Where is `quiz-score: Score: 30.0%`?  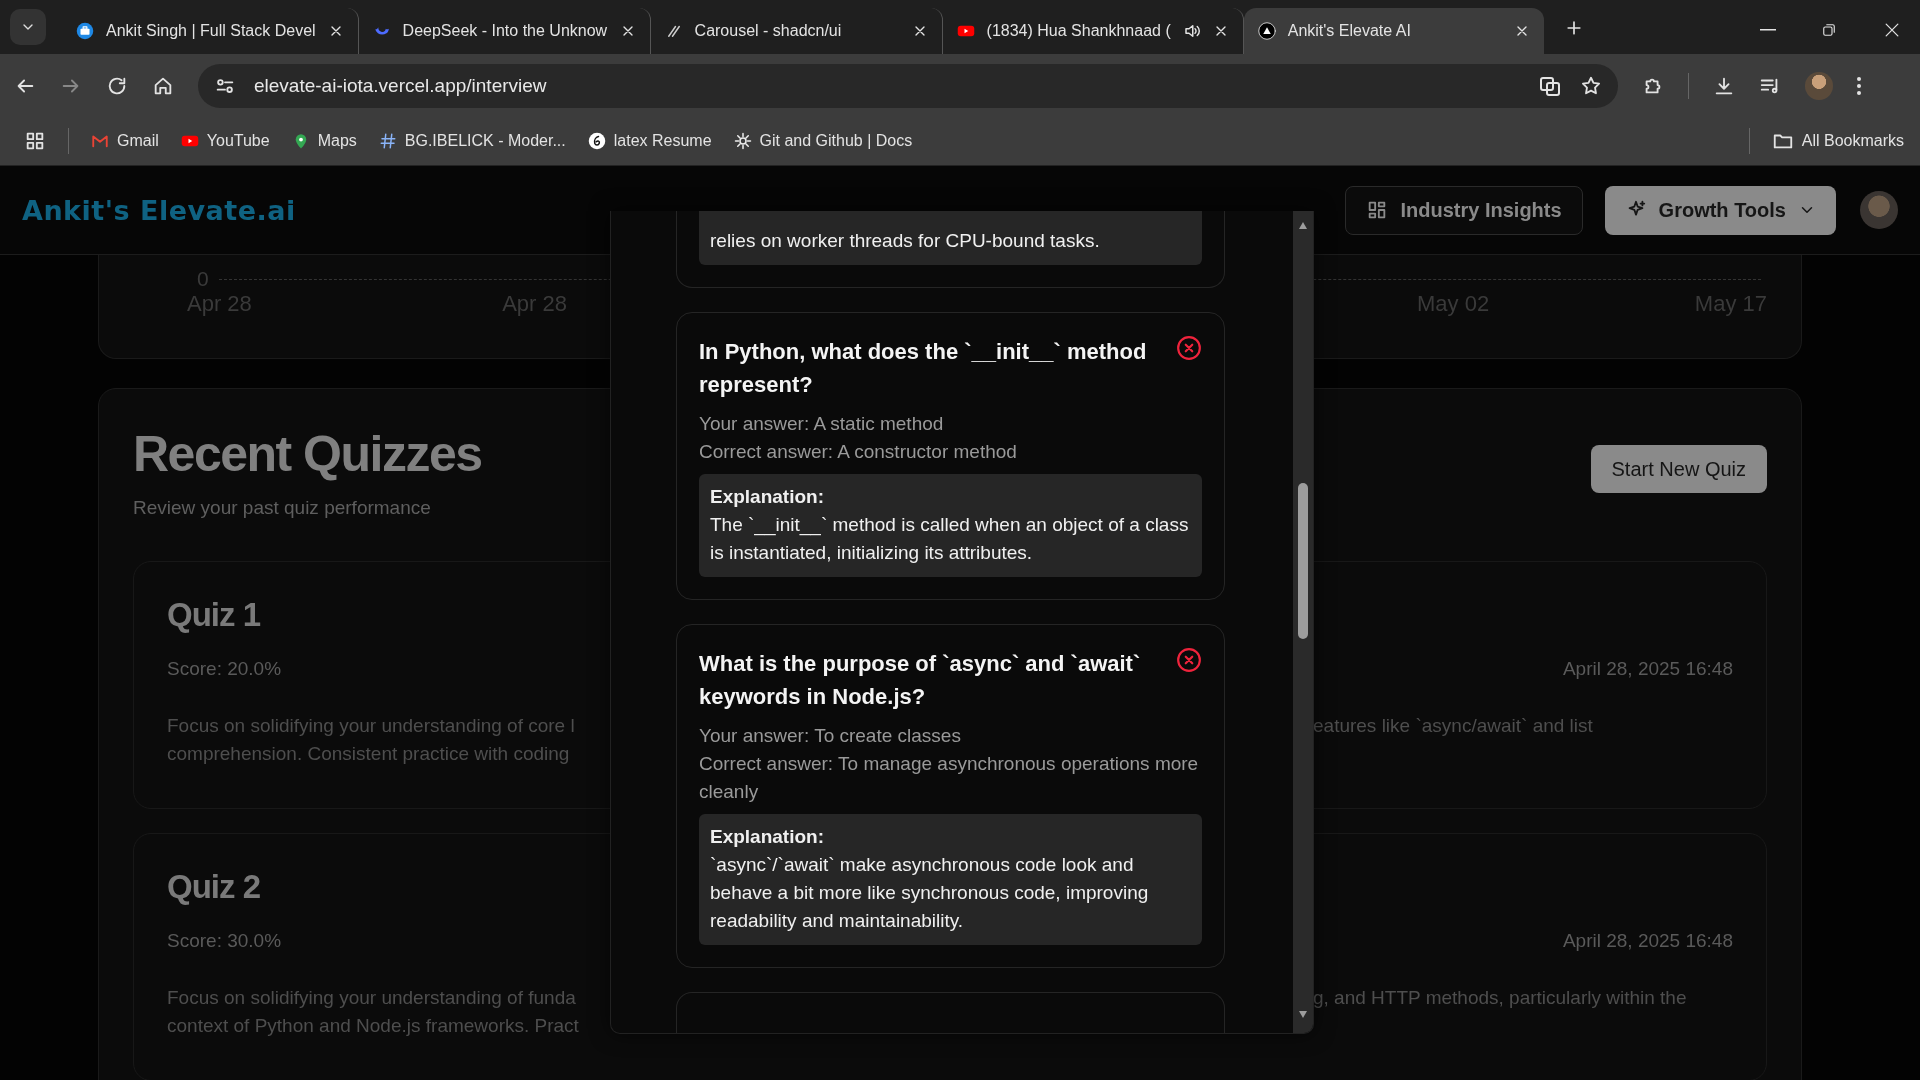 quiz-score: Score: 30.0% is located at coordinates (224, 941).